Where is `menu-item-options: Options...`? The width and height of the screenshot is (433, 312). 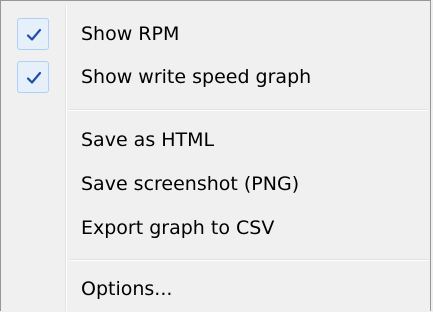 menu-item-options: Options... is located at coordinates (215, 289).